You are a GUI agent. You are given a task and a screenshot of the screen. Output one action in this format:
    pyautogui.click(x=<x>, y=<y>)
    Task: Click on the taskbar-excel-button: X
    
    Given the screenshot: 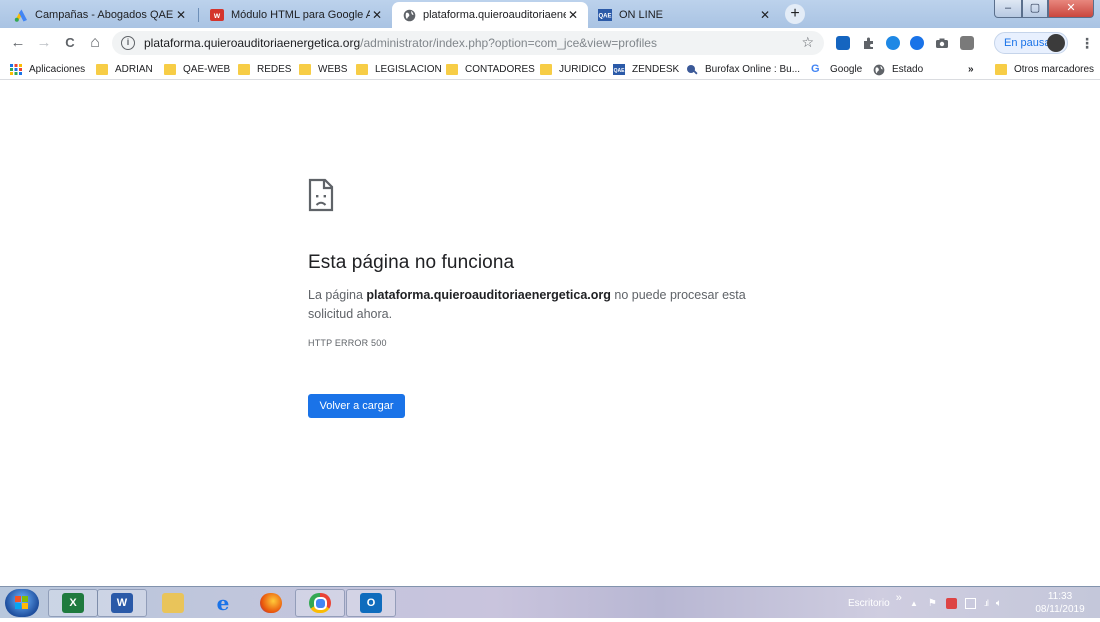 What is the action you would take?
    pyautogui.click(x=73, y=603)
    